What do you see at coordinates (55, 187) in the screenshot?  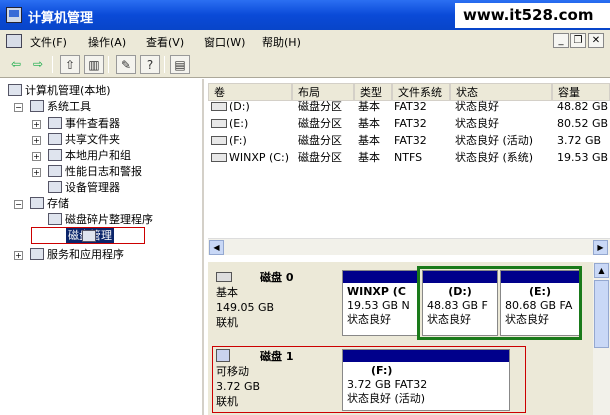 I see `device-manager-icon` at bounding box center [55, 187].